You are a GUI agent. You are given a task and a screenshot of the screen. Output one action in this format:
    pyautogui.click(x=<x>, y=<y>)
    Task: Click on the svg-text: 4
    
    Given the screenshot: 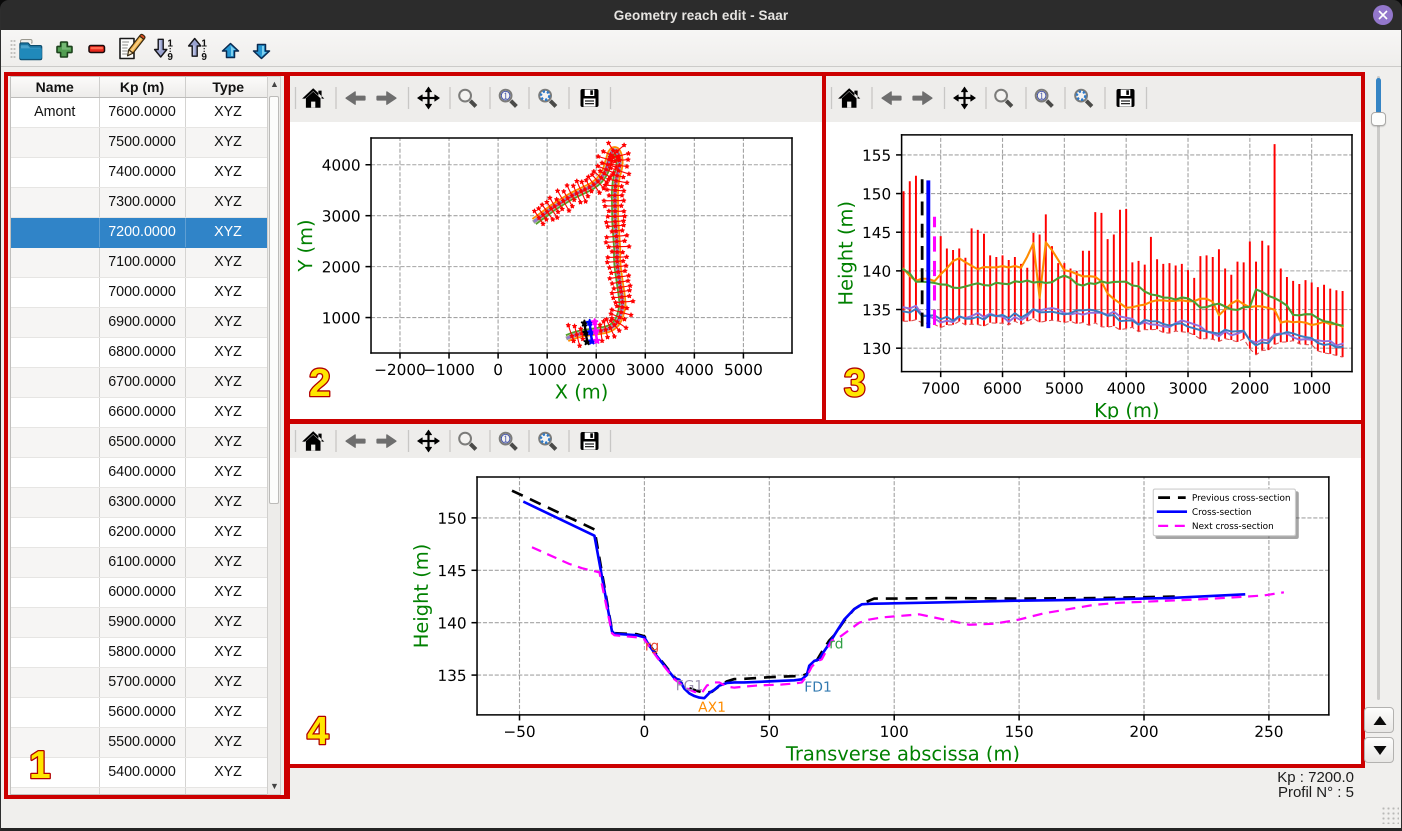 What is the action you would take?
    pyautogui.click(x=318, y=731)
    